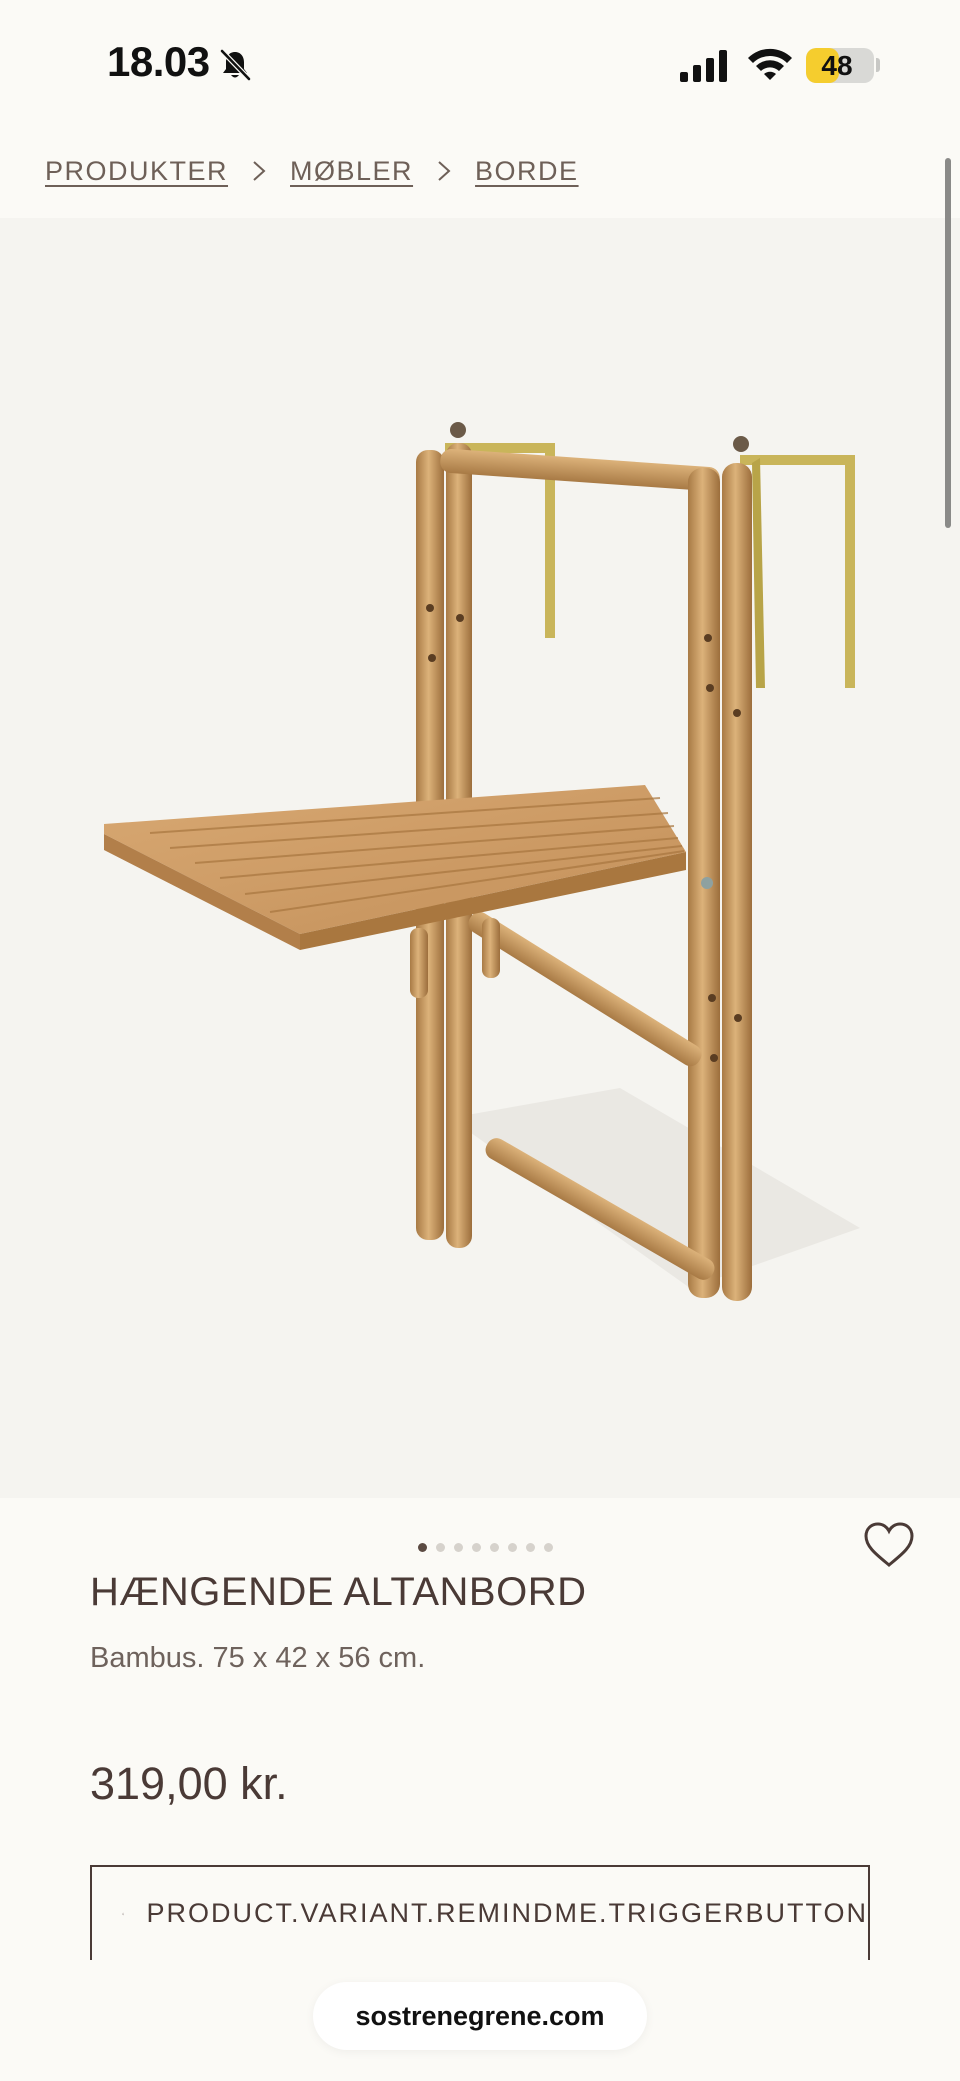  What do you see at coordinates (527, 171) in the screenshot?
I see `breadcrumb-borde: BORDE` at bounding box center [527, 171].